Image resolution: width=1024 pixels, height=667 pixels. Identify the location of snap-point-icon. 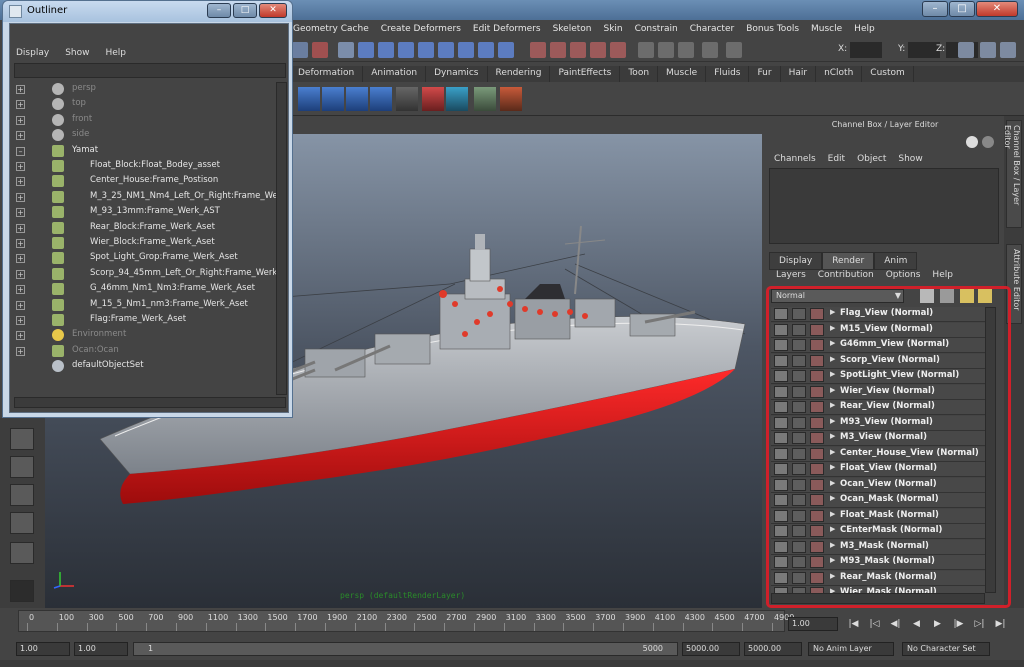
(538, 50).